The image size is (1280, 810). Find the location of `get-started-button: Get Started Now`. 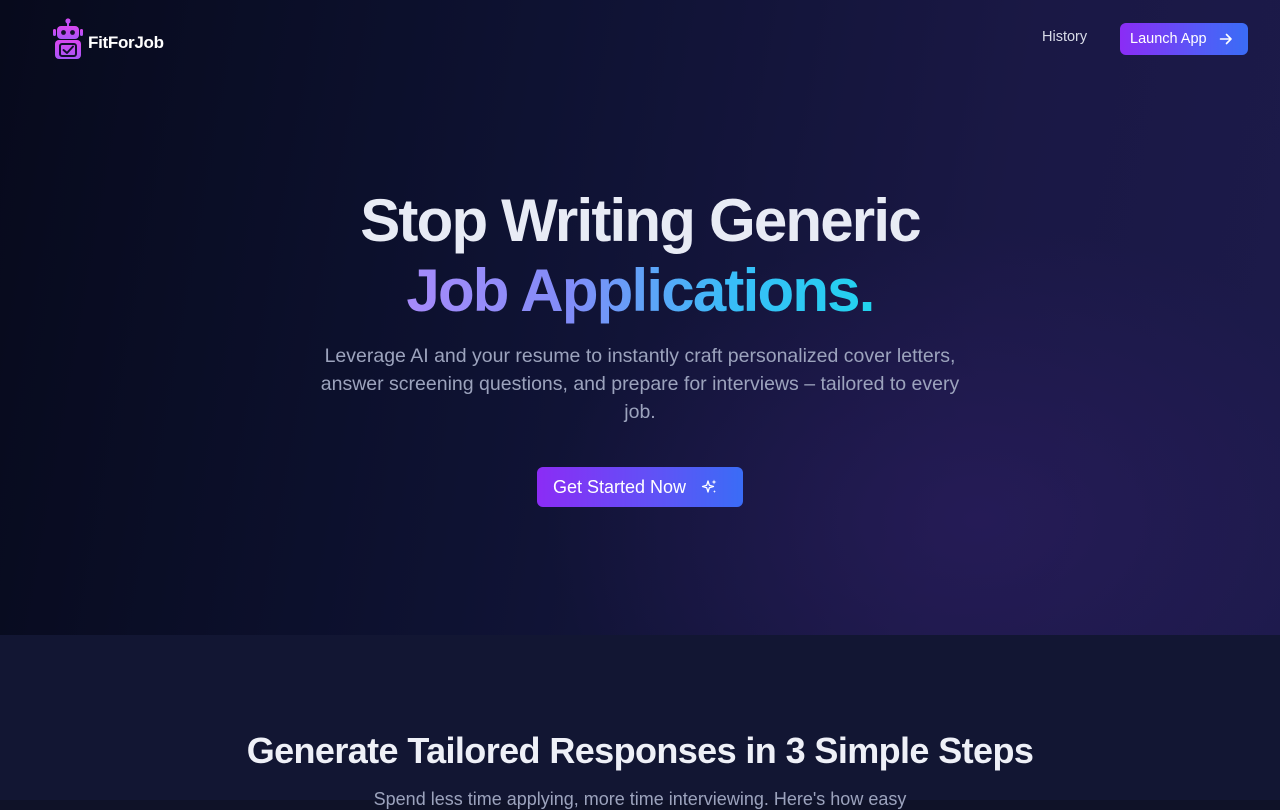

get-started-button: Get Started Now is located at coordinates (640, 487).